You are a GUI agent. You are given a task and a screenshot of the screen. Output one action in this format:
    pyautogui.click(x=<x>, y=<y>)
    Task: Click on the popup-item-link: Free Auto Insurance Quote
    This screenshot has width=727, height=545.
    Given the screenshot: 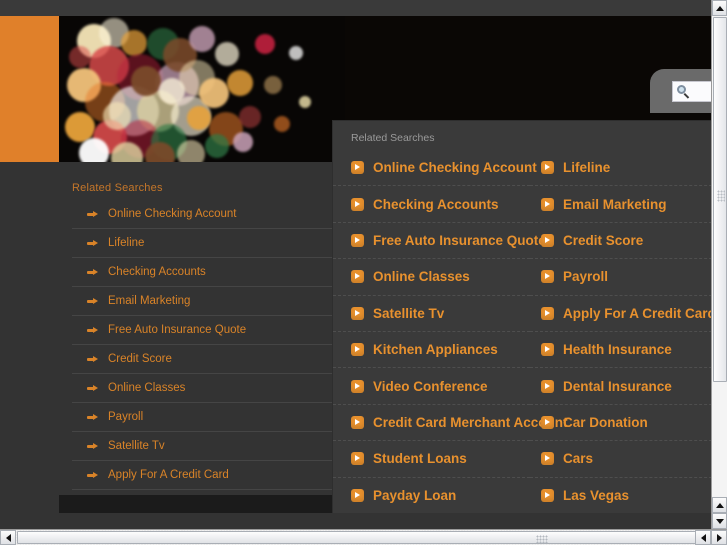 What is the action you would take?
    pyautogui.click(x=459, y=240)
    